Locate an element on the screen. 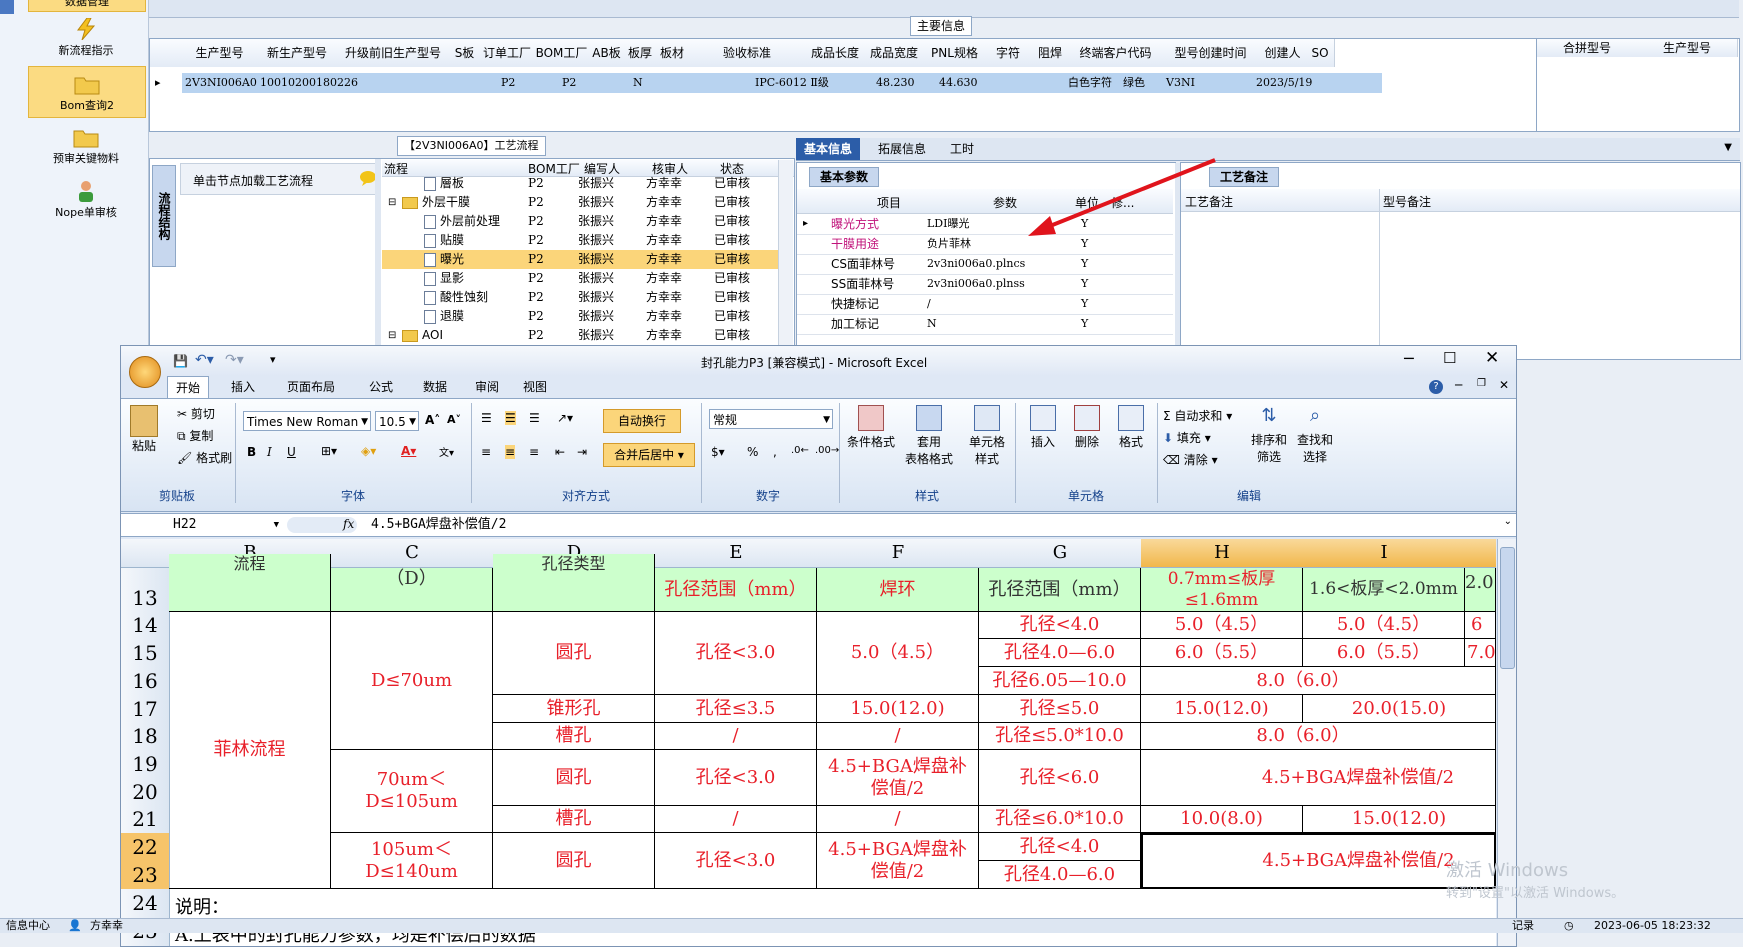 The image size is (1743, 947). cell-hi16: 8.0（6.0） is located at coordinates (1318, 681).